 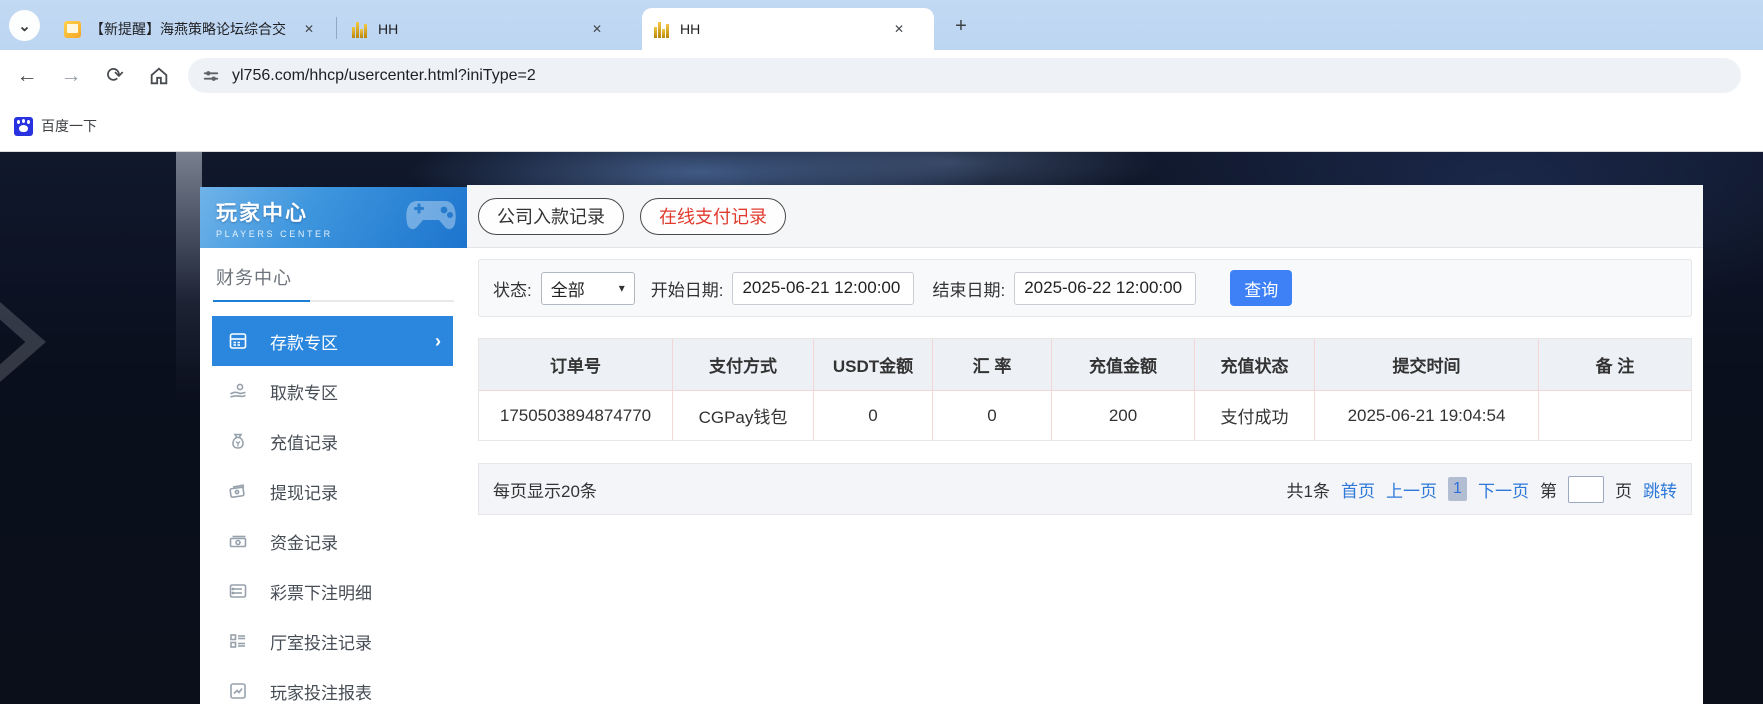 What do you see at coordinates (1503, 489) in the screenshot?
I see `next-page-link: 下一页` at bounding box center [1503, 489].